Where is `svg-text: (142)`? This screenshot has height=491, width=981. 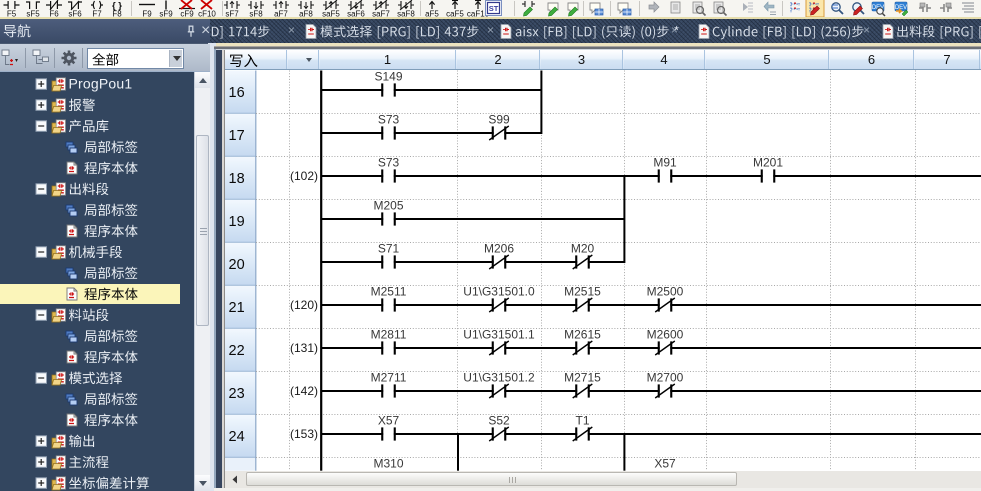
svg-text: (142) is located at coordinates (304, 391).